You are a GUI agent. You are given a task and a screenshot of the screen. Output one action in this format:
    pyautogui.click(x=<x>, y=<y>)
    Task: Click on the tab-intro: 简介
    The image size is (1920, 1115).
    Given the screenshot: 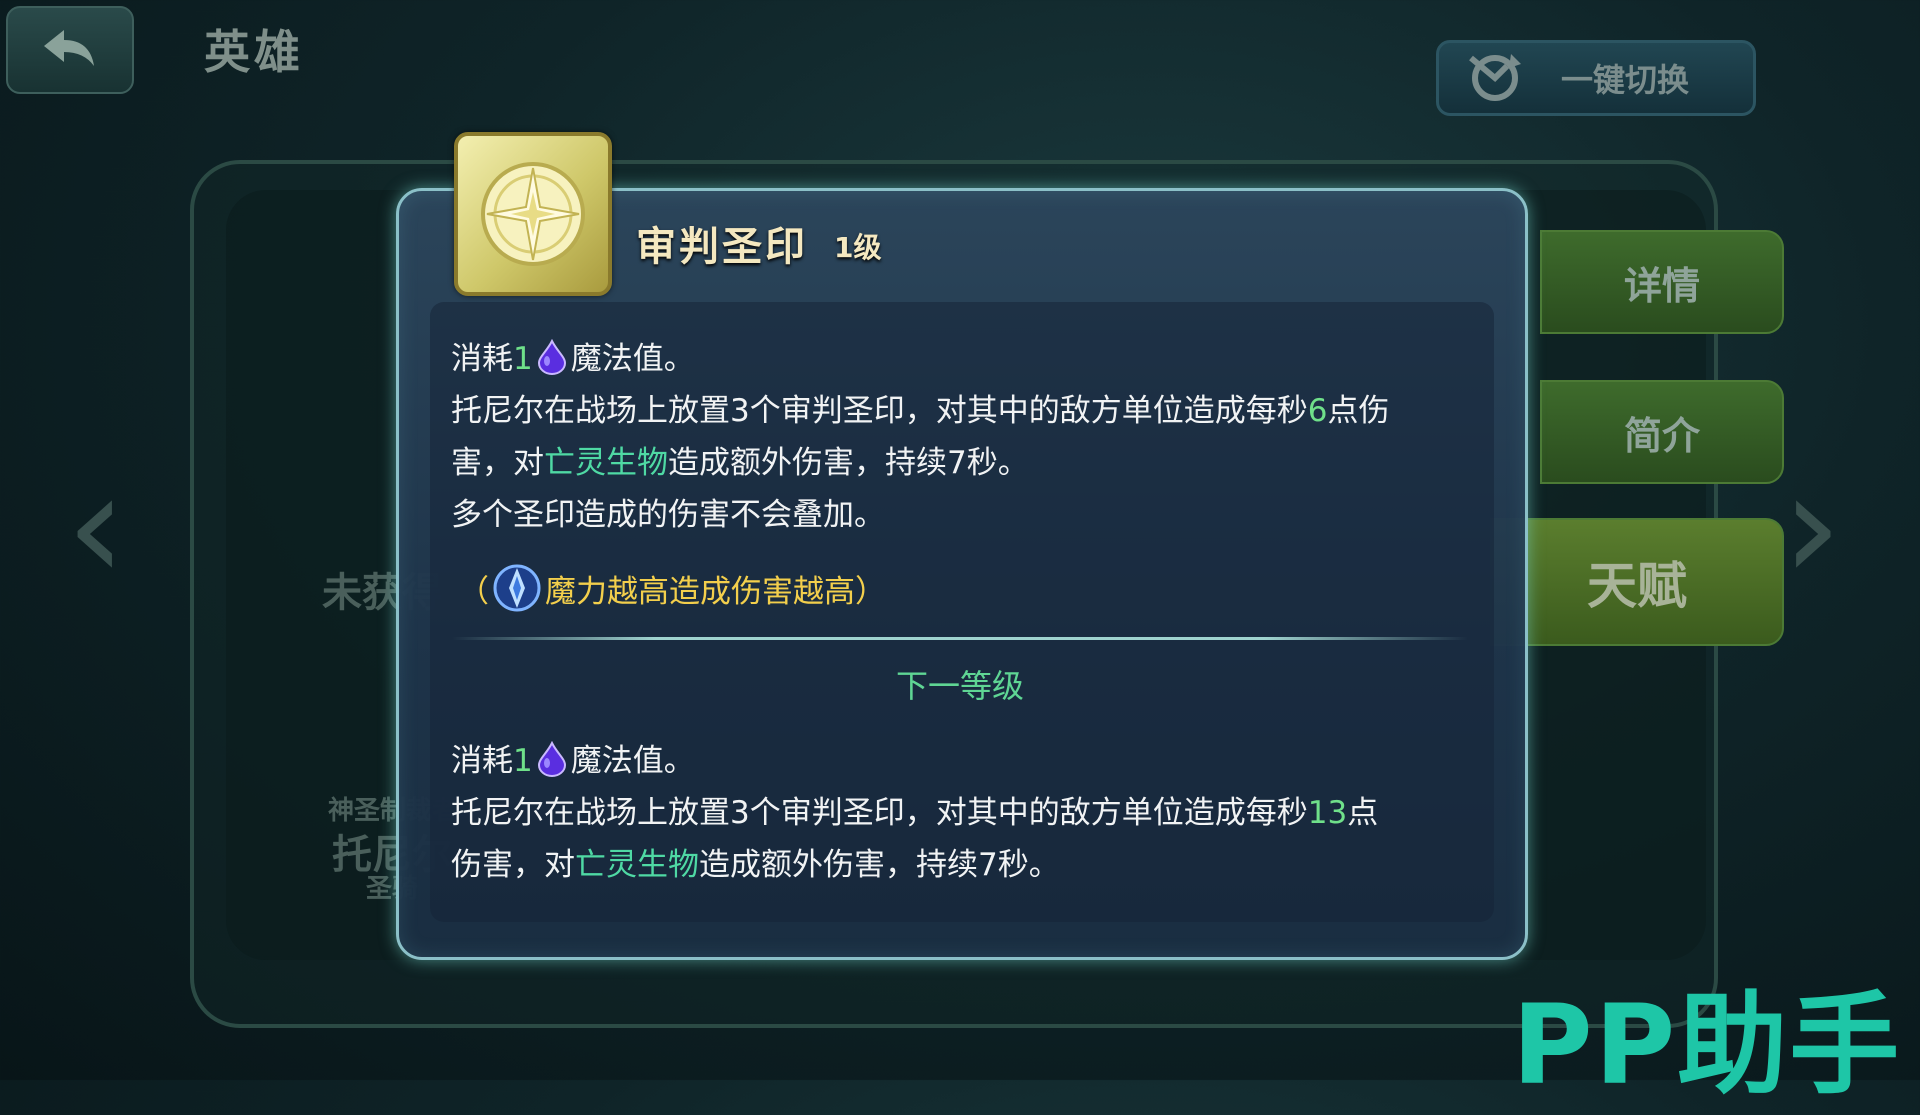 What is the action you would take?
    pyautogui.click(x=1662, y=432)
    